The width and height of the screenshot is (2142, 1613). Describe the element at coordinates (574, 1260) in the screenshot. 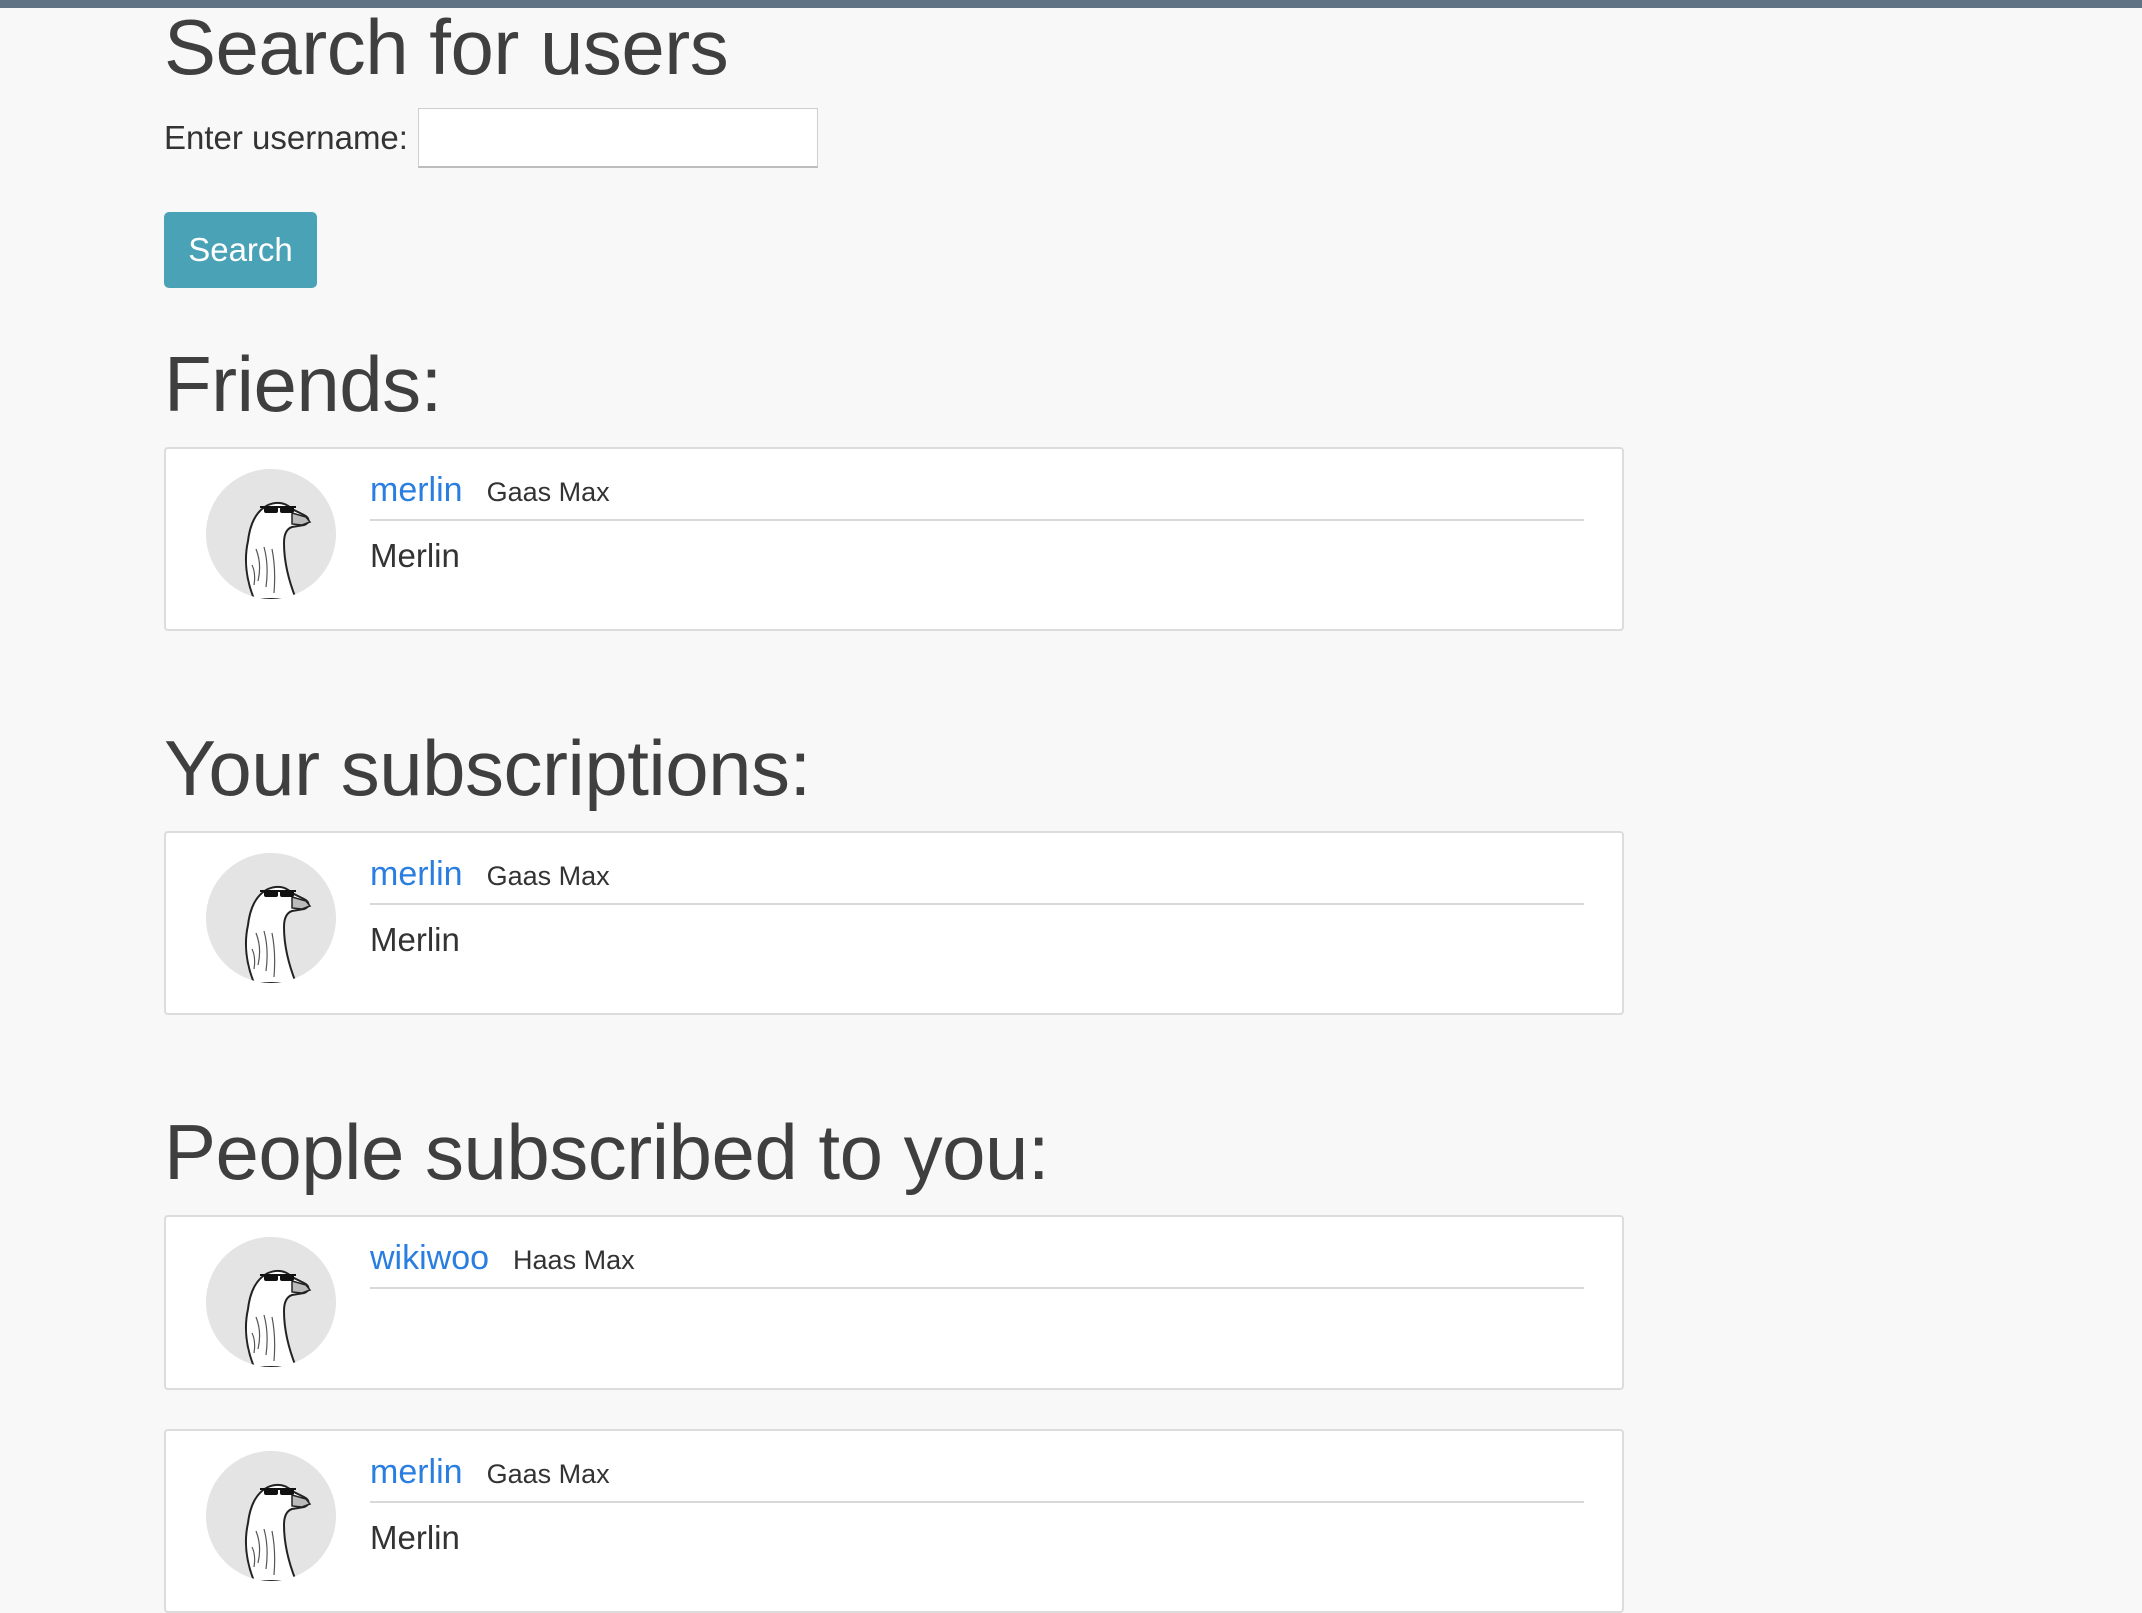

I see `user-full-name: Haas Max` at that location.